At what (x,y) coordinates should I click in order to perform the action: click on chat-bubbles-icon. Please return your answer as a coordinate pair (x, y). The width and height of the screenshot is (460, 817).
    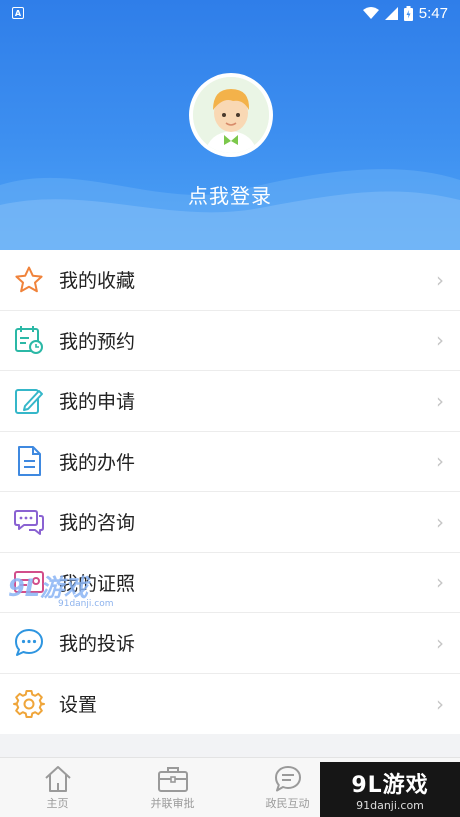
    Looking at the image, I should click on (29, 522).